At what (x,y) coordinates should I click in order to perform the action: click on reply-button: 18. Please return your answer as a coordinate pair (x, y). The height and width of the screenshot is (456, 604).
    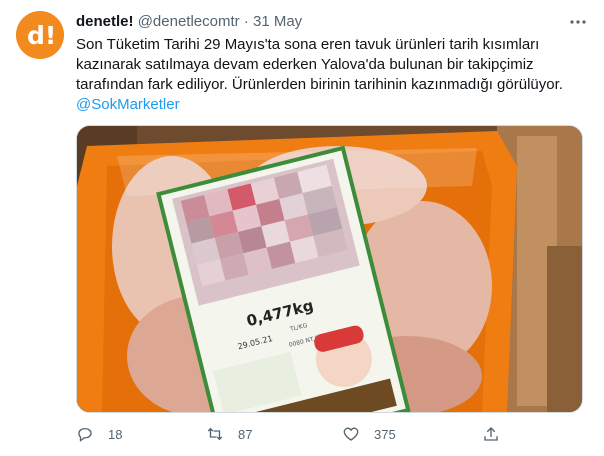
    Looking at the image, I should click on (99, 434).